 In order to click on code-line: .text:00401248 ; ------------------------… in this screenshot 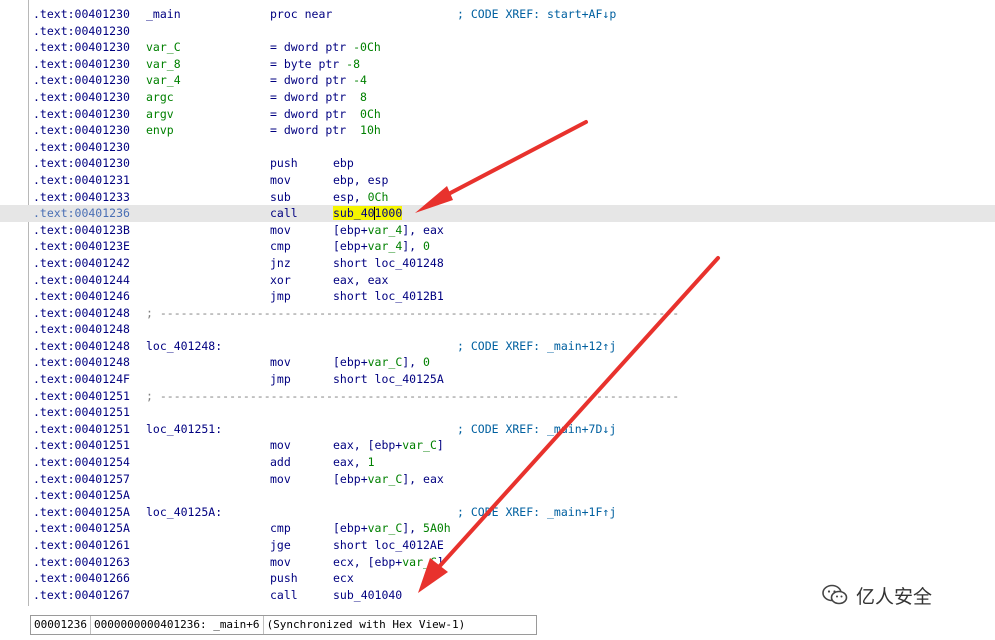, I will do `click(497, 313)`.